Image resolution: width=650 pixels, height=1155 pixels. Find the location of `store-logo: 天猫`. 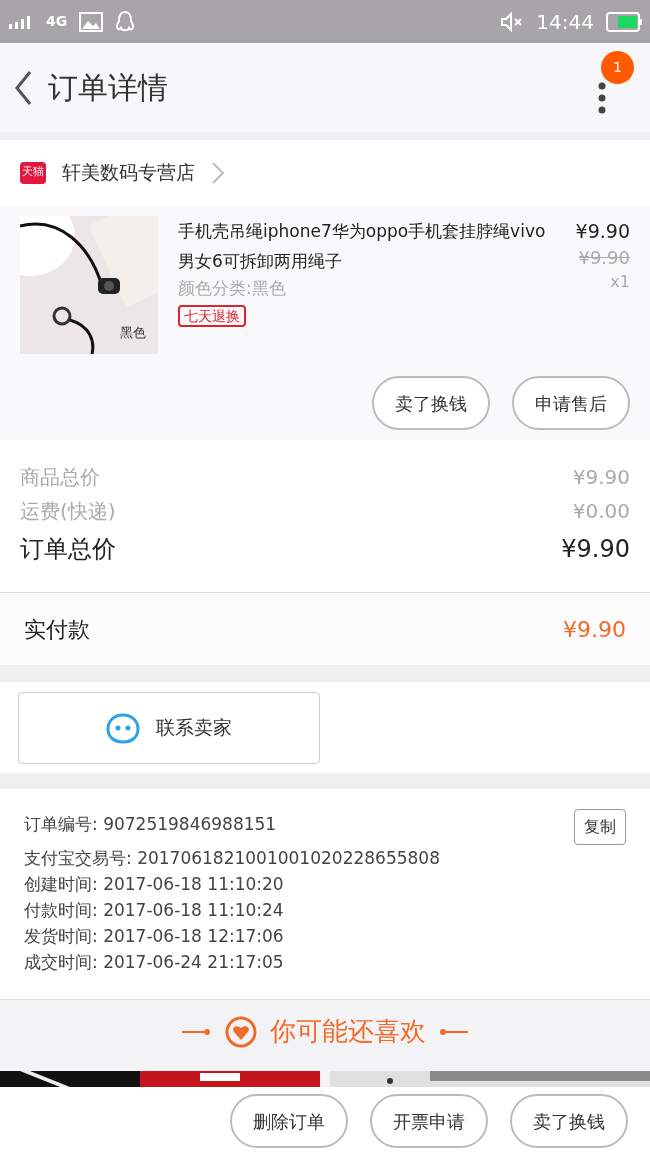

store-logo: 天猫 is located at coordinates (33, 172).